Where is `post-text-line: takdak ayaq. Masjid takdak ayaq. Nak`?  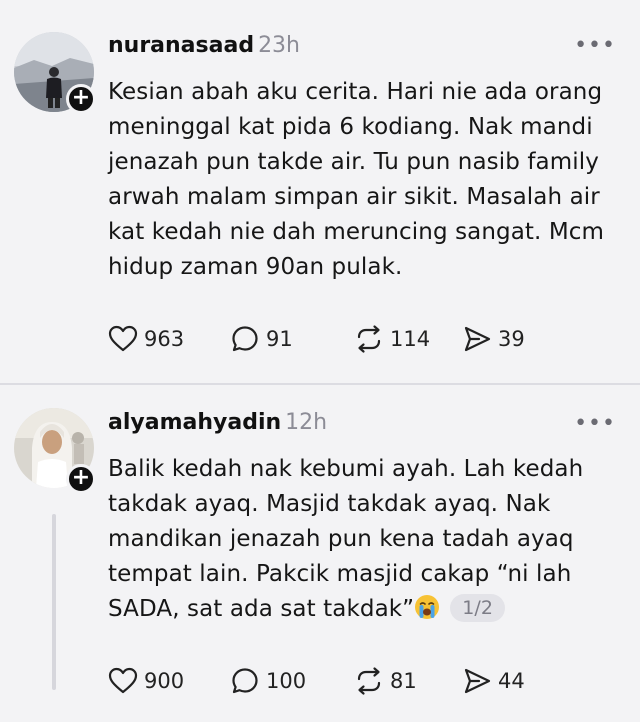 post-text-line: takdak ayaq. Masjid takdak ayaq. Nak is located at coordinates (329, 504).